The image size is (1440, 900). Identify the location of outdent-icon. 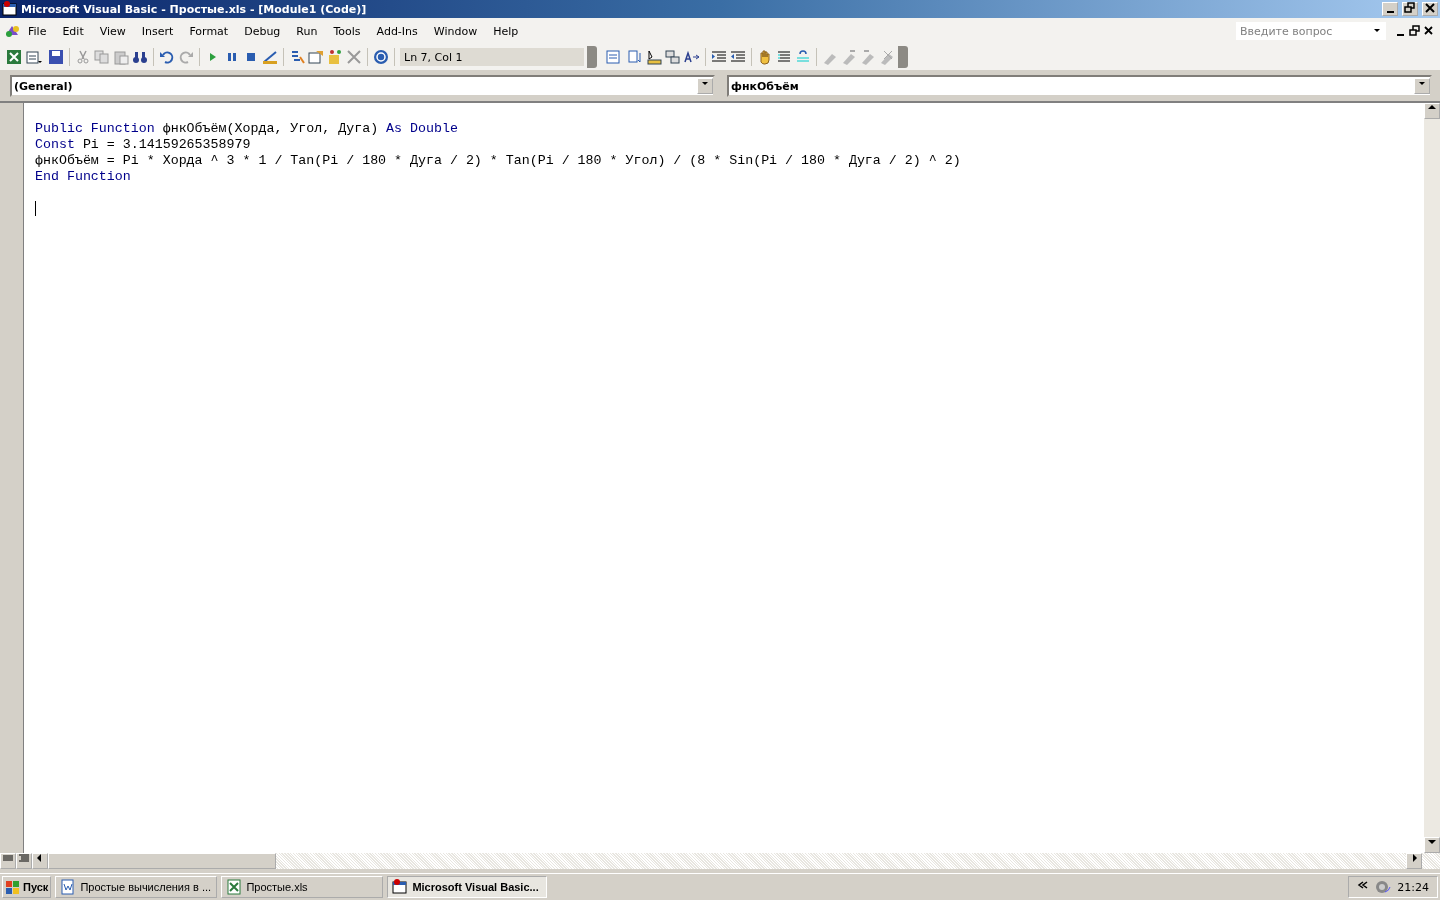
(738, 57).